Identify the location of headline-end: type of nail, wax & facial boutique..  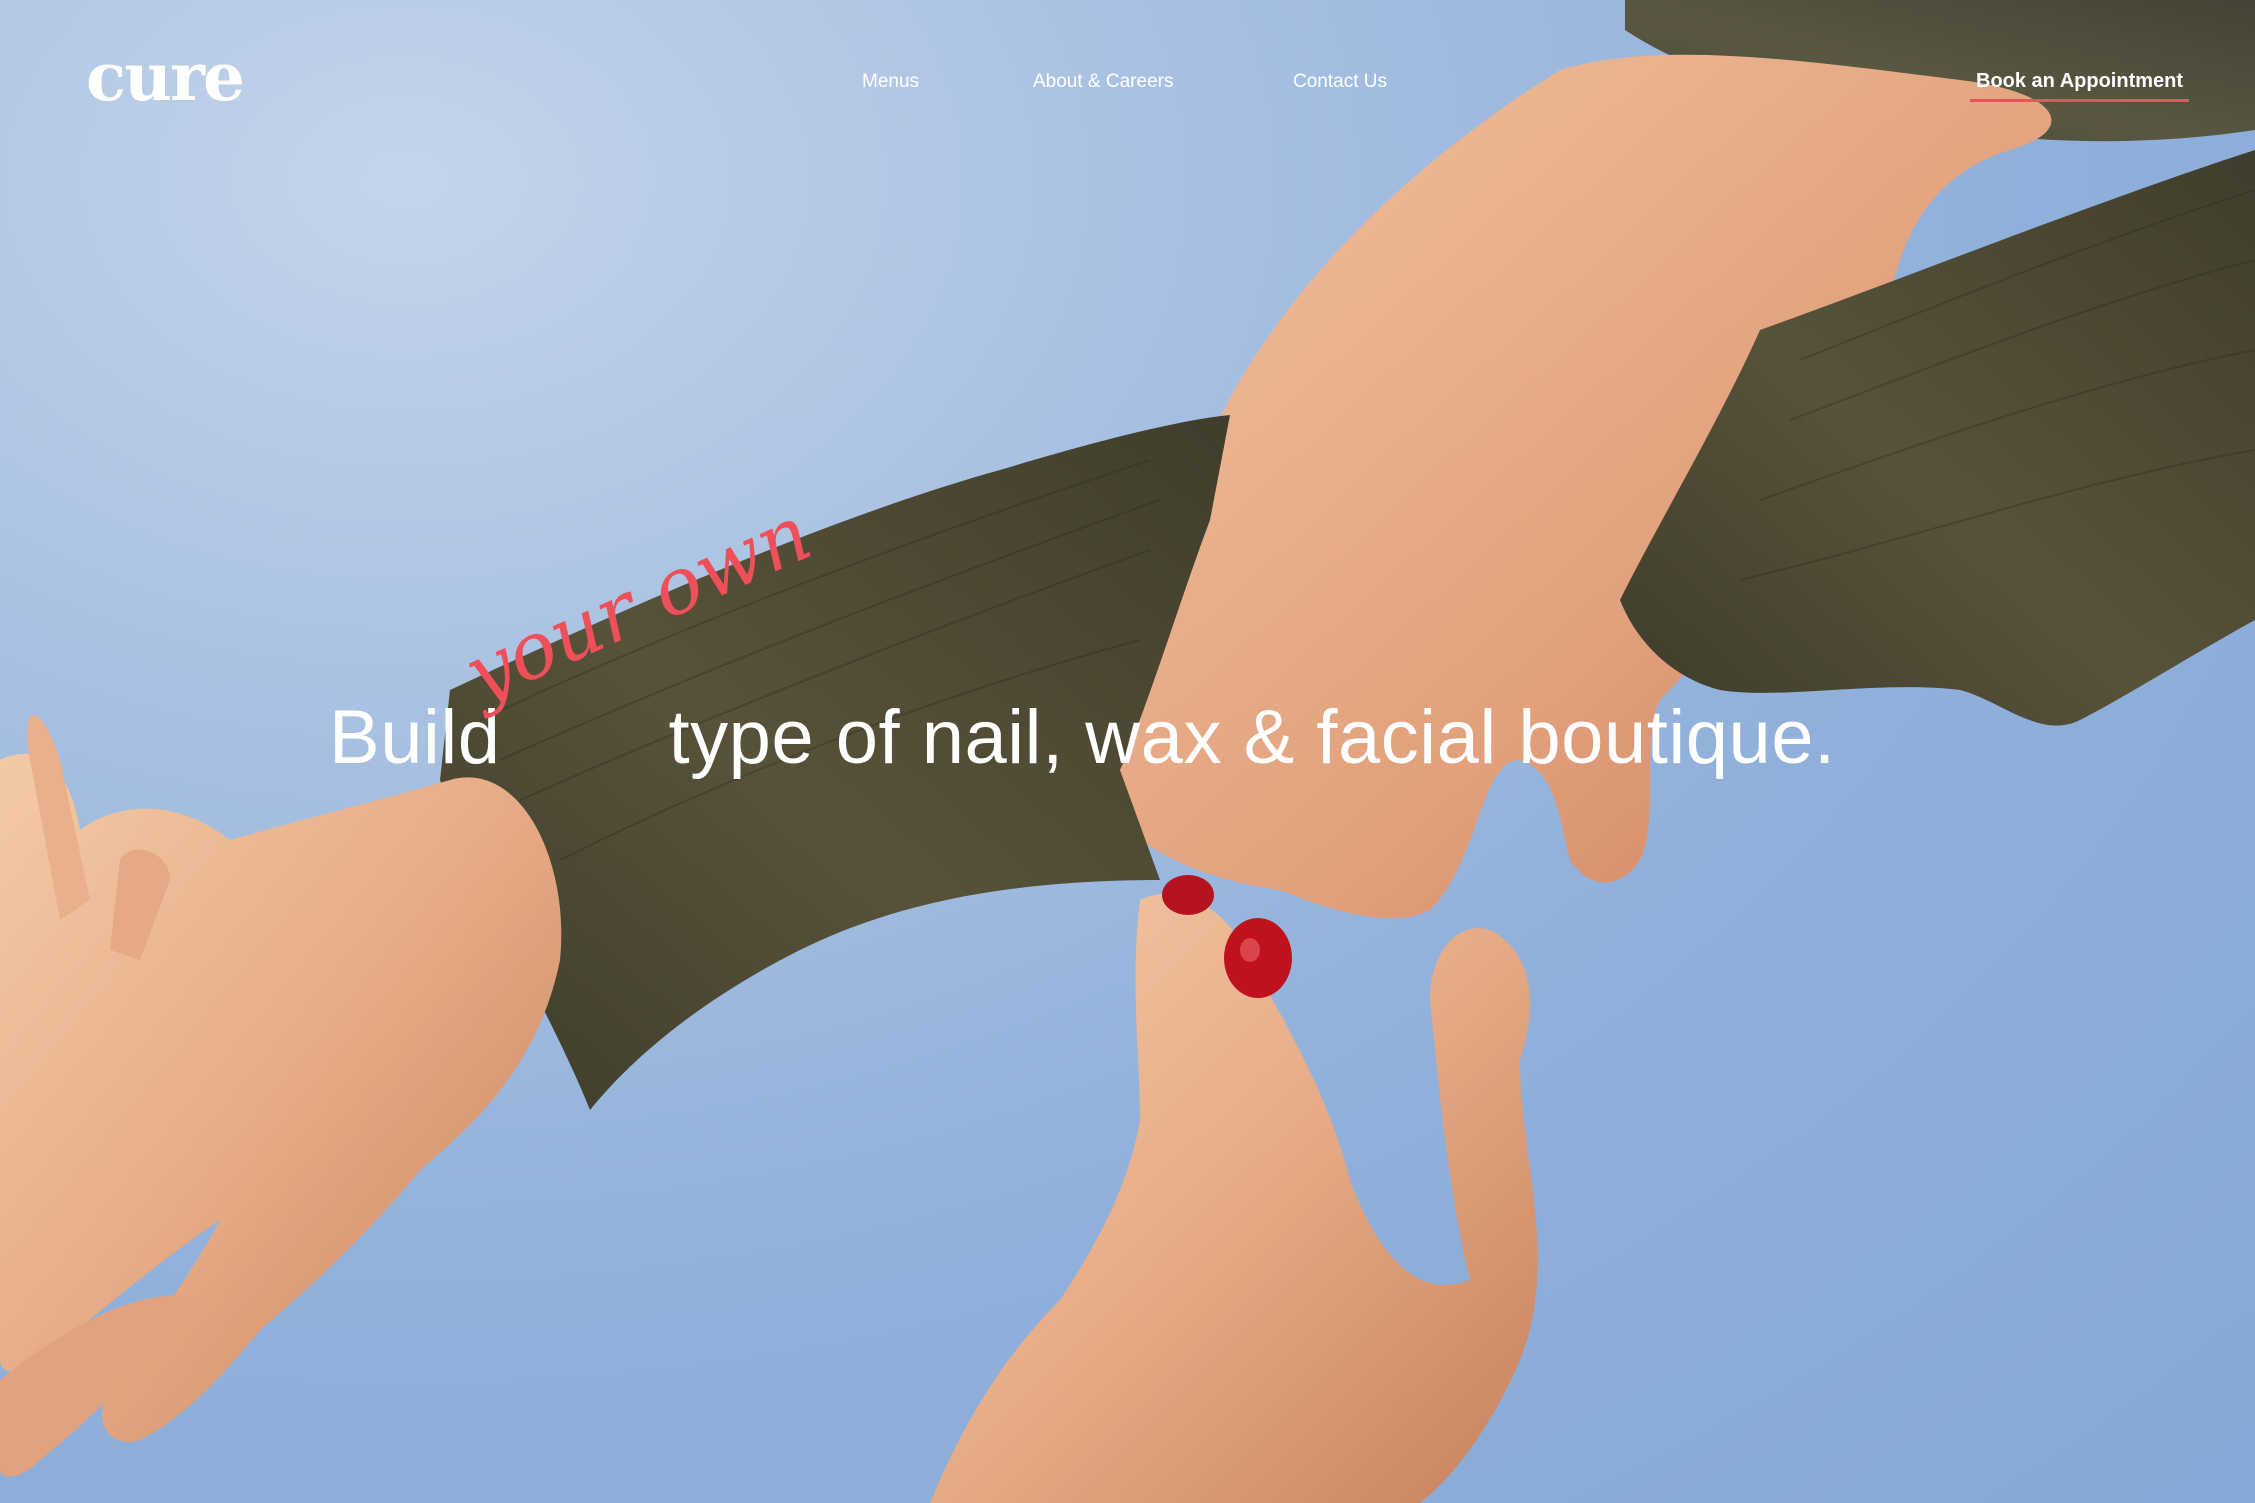
(1252, 737).